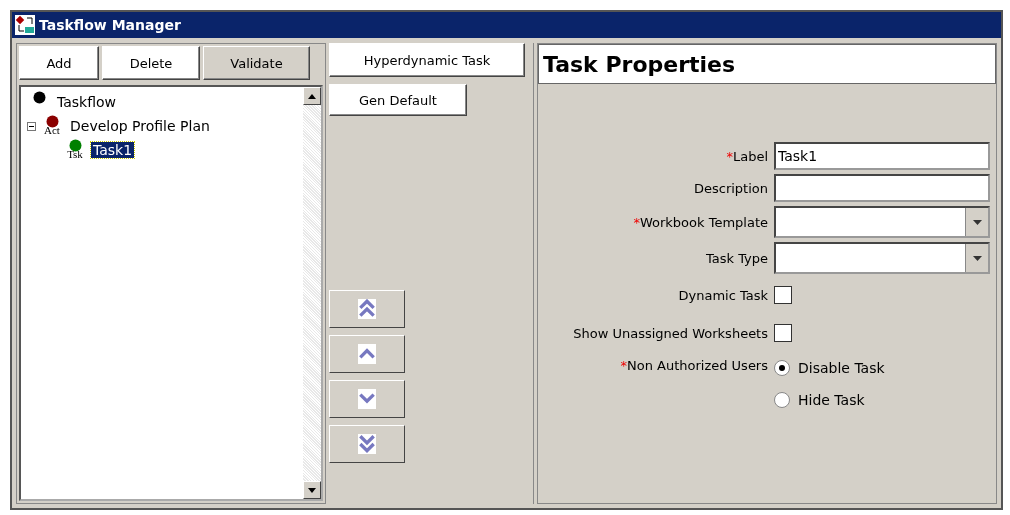 This screenshot has height=515, width=1010. I want to click on field-label: Dynamic Task, so click(722, 295).